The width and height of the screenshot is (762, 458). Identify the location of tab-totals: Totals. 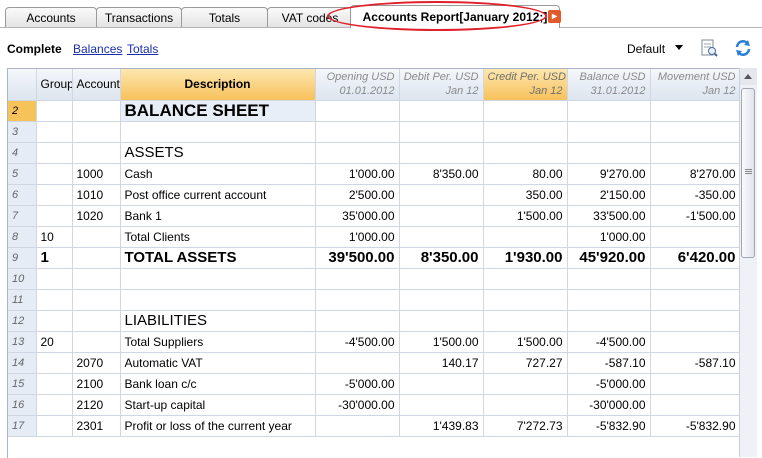
(224, 17).